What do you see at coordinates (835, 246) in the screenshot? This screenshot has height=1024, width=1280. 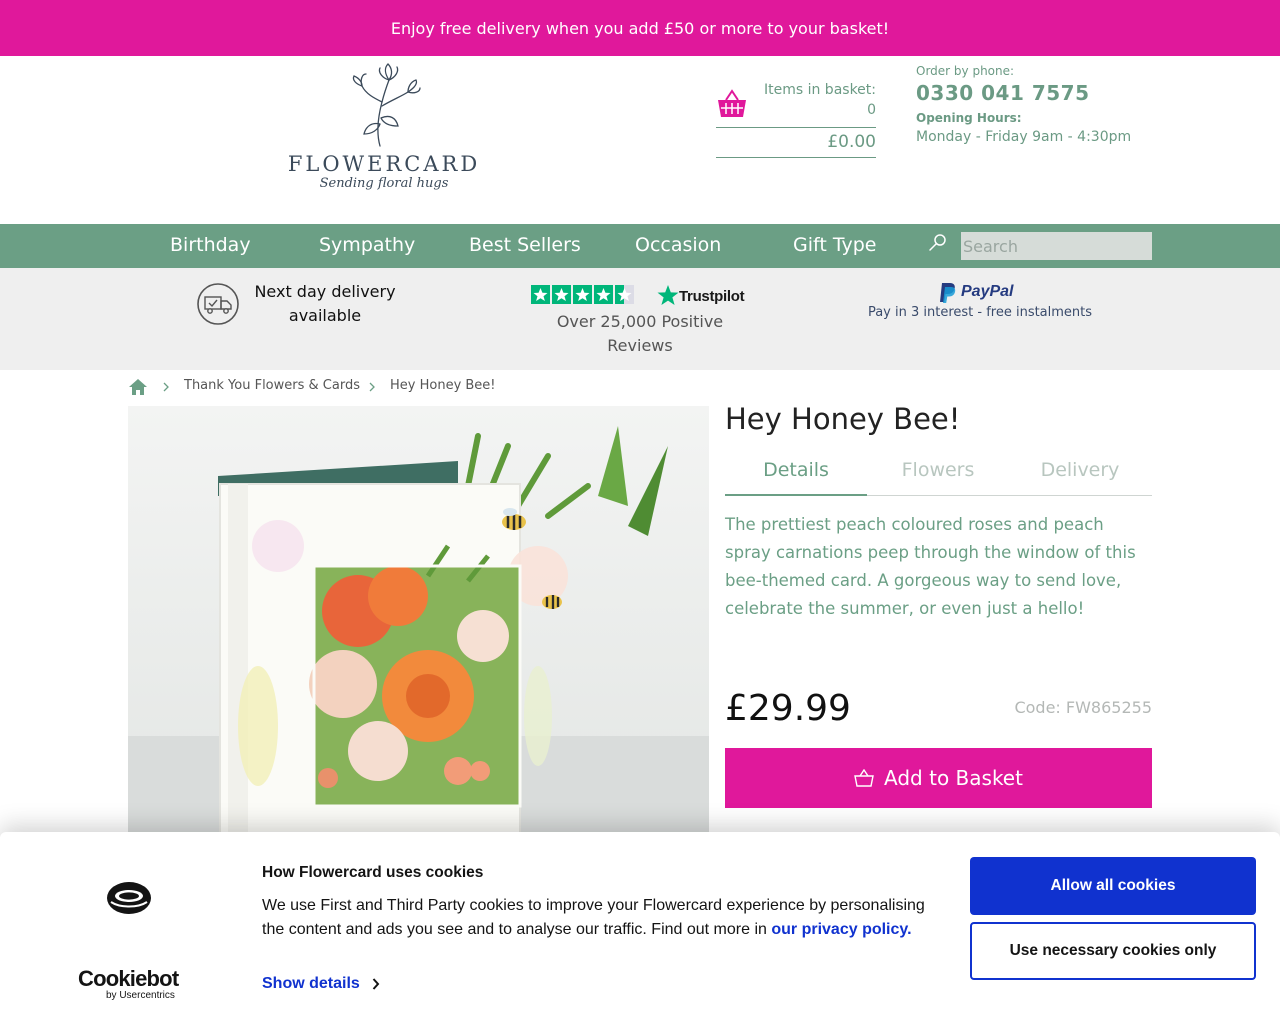 I see `nav-item-gift-type: Gift Type` at bounding box center [835, 246].